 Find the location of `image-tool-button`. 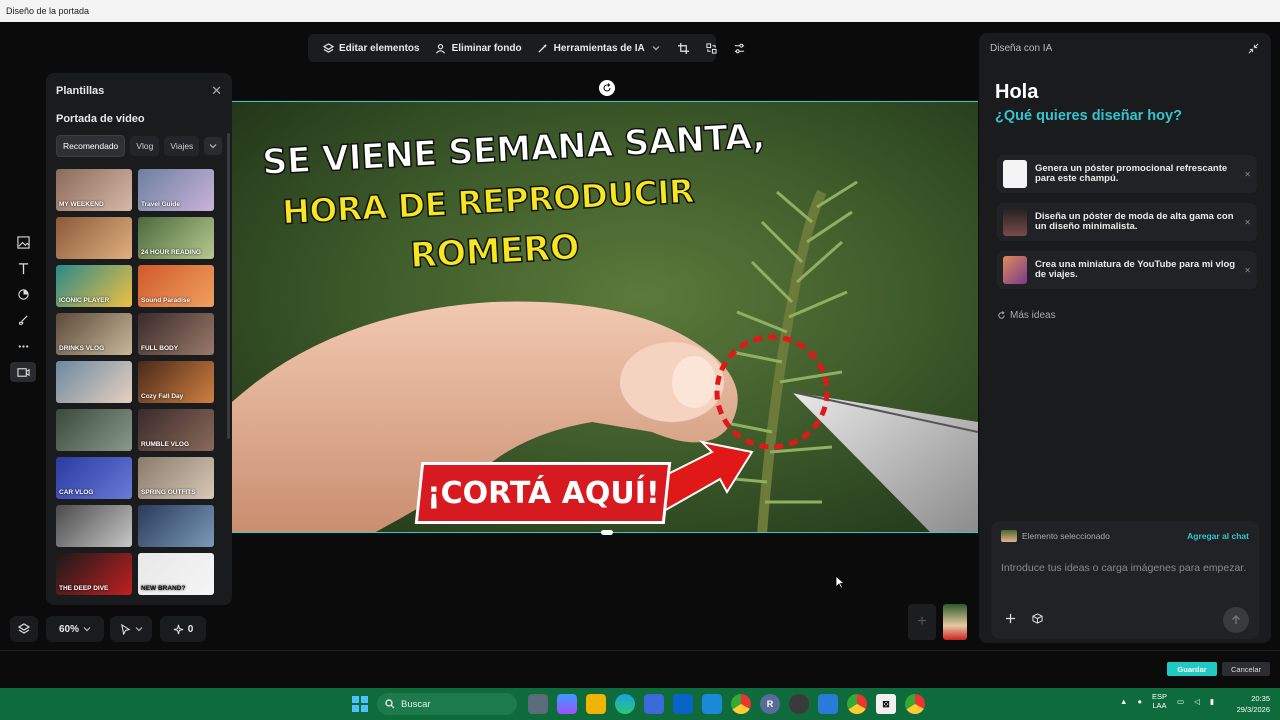

image-tool-button is located at coordinates (23, 242).